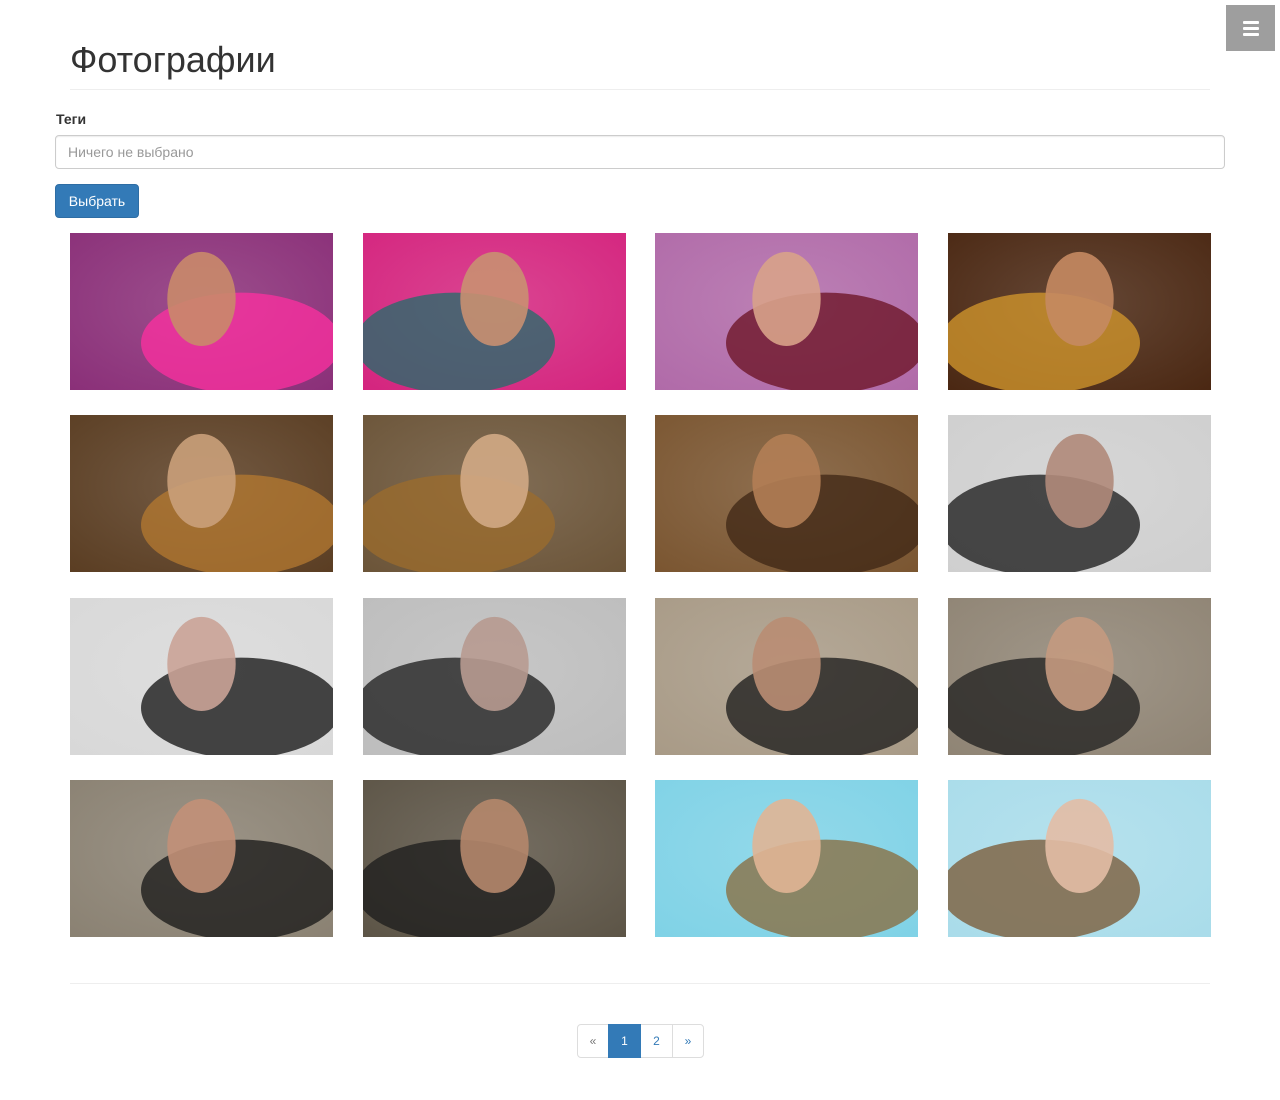 The width and height of the screenshot is (1280, 1100). I want to click on pagination-next: », so click(688, 1041).